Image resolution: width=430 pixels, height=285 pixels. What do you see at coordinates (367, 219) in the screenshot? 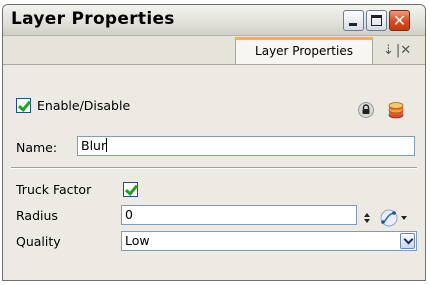
I see `spinner-arrows-icon` at bounding box center [367, 219].